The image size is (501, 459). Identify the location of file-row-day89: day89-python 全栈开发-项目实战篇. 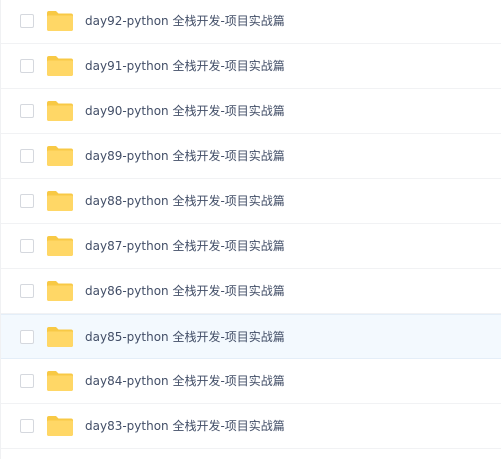
(251, 156).